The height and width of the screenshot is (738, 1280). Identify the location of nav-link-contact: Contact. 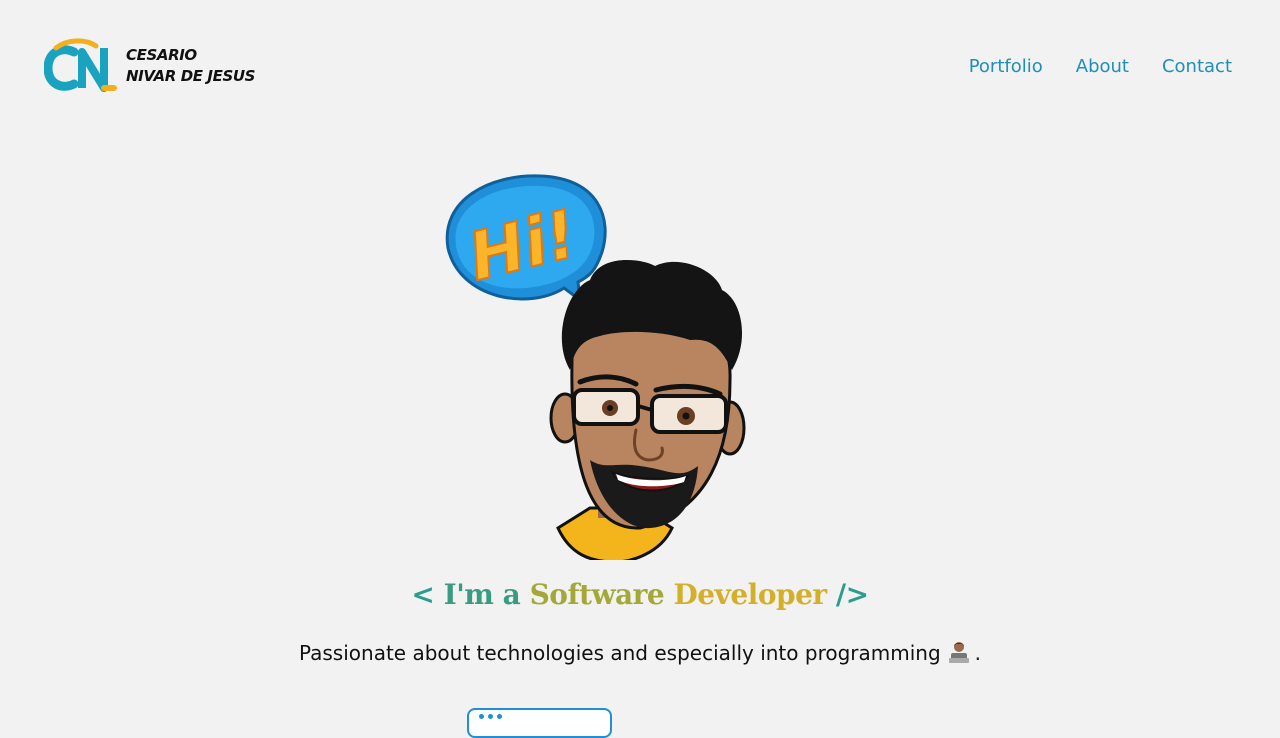
(1197, 66).